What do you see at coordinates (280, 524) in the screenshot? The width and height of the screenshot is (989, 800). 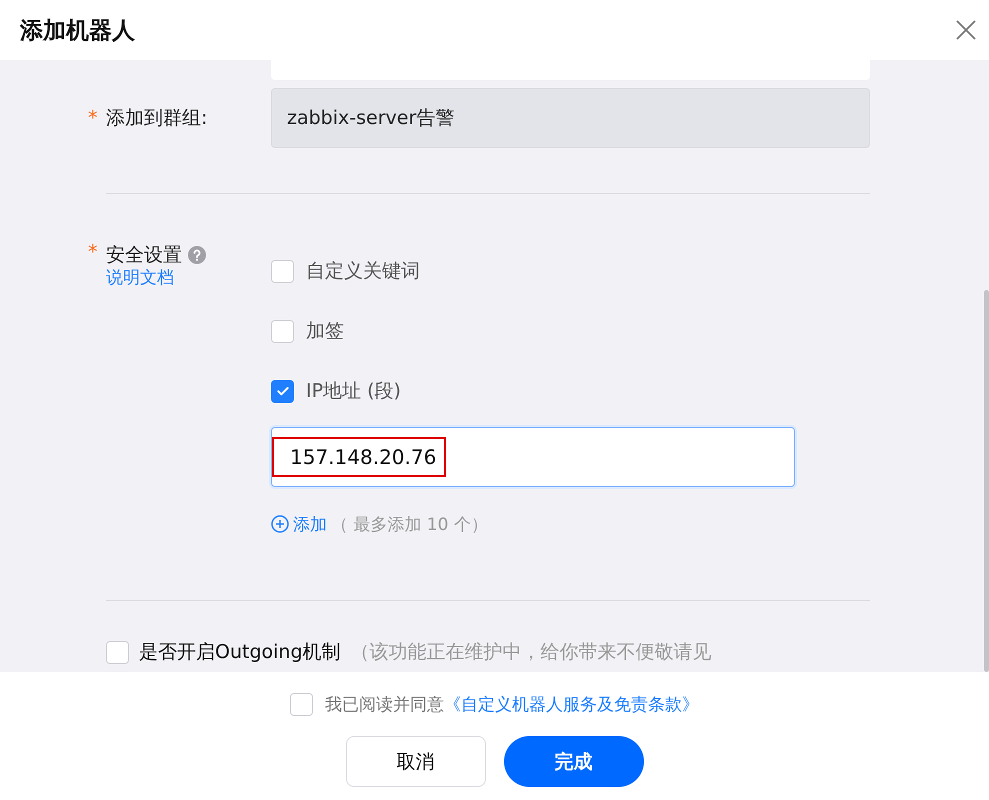 I see `add-icon` at bounding box center [280, 524].